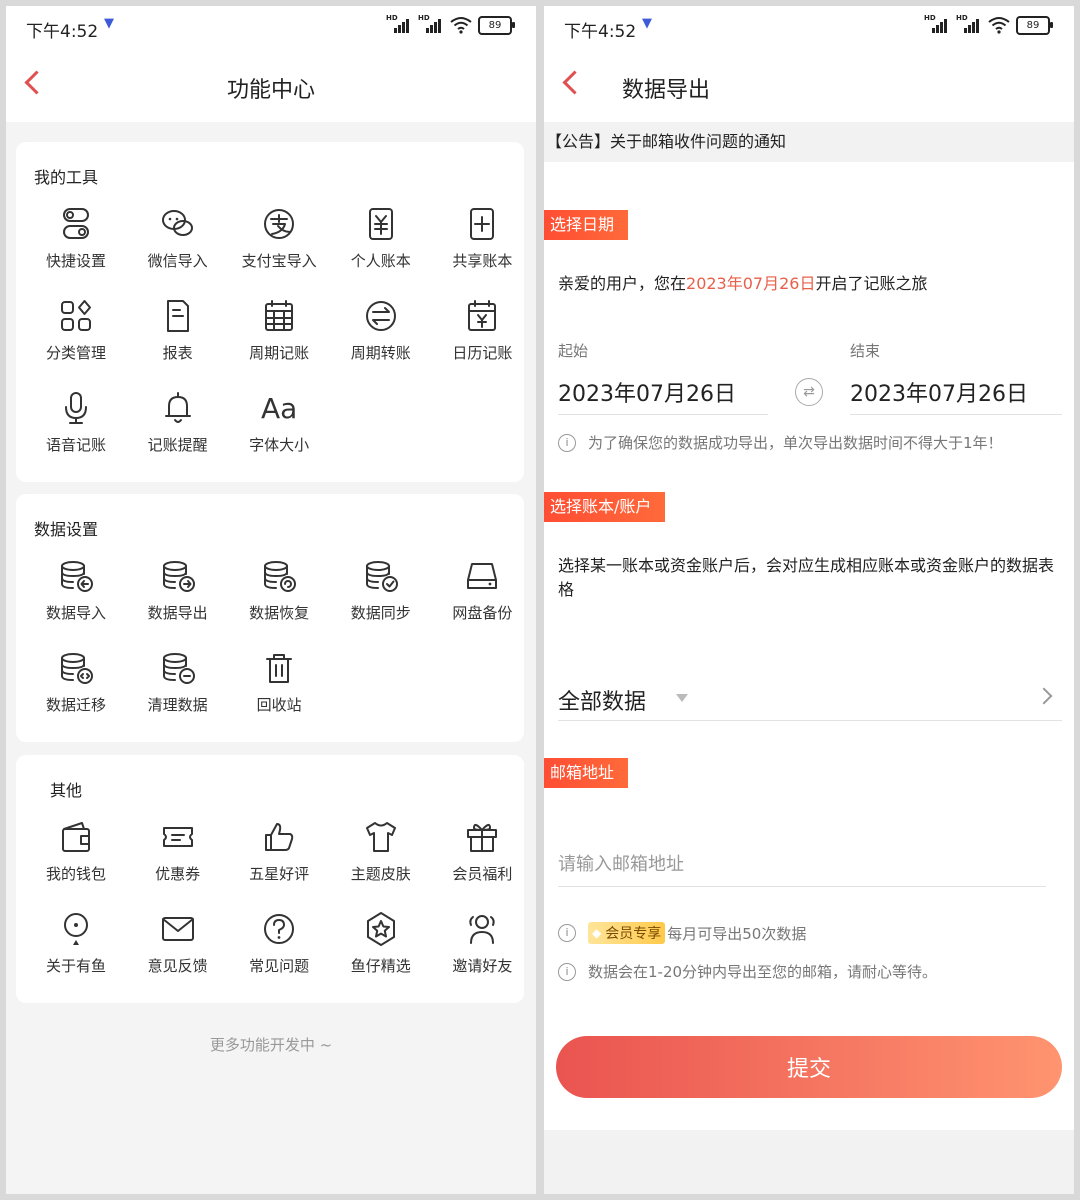 Image resolution: width=1080 pixels, height=1200 pixels. Describe the element at coordinates (482, 966) in the screenshot. I see `tool-label: 邀请好友` at that location.